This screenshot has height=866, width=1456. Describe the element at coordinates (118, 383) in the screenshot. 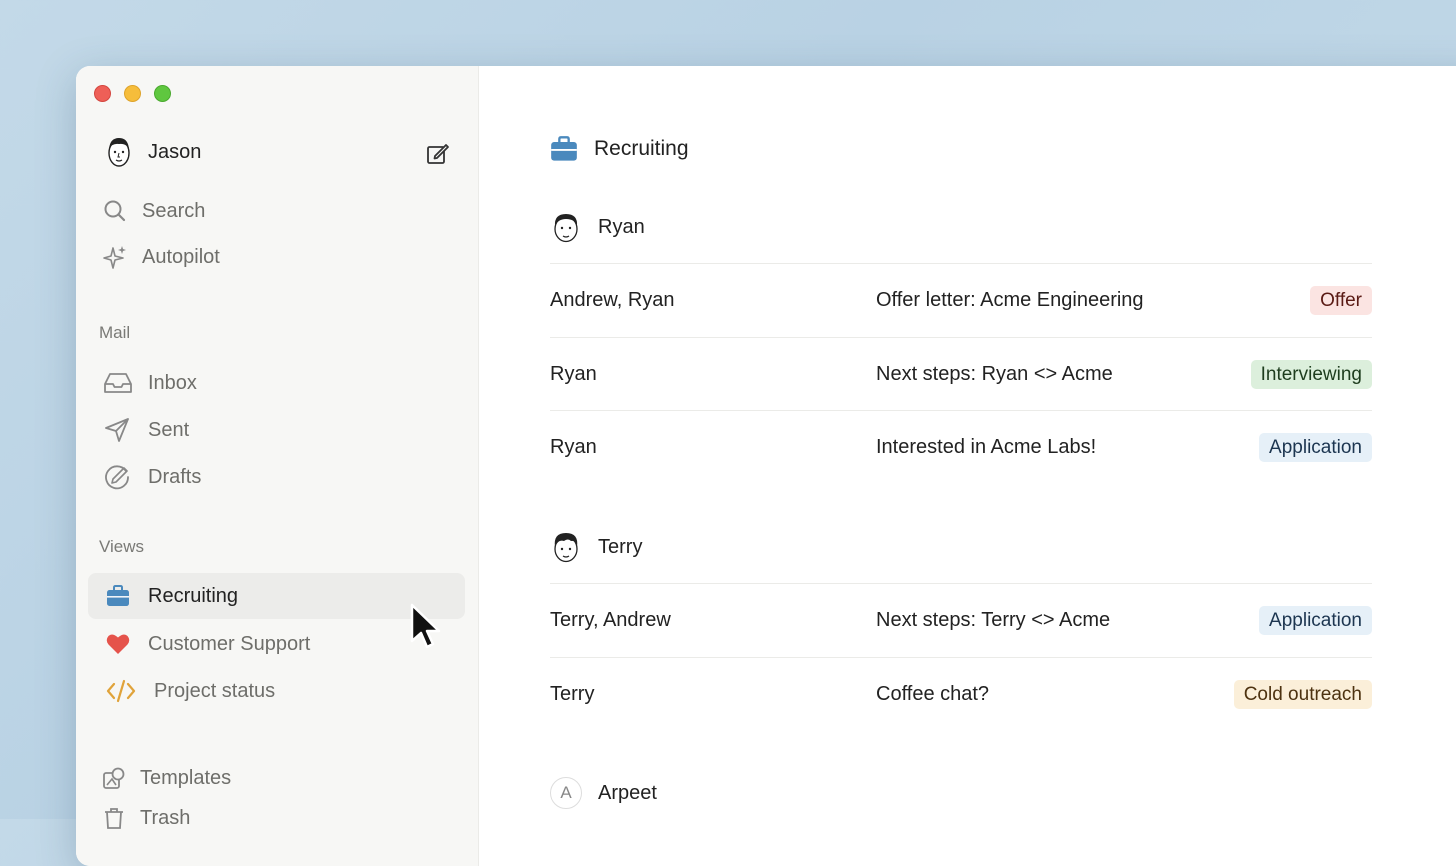

I see `inbox-icon` at that location.